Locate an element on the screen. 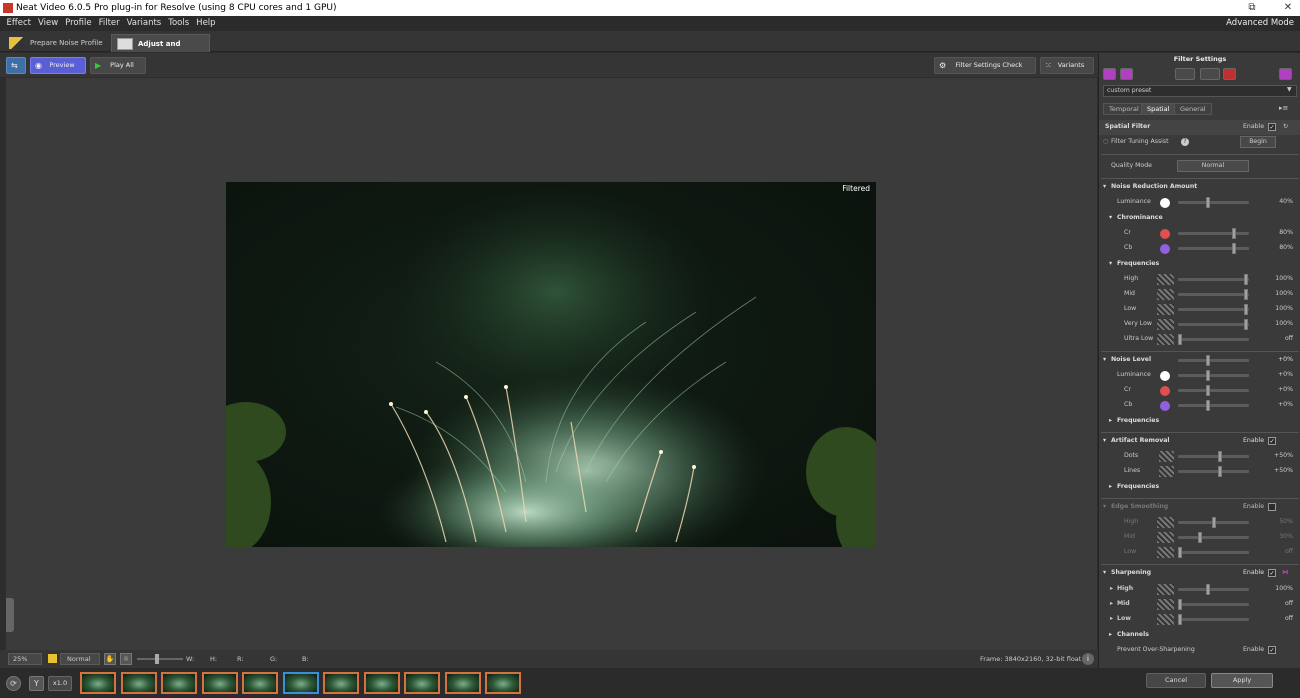 This screenshot has height=698, width=1300. filter-settings-check-button: ⚙ Filter Settings Check is located at coordinates (985, 65).